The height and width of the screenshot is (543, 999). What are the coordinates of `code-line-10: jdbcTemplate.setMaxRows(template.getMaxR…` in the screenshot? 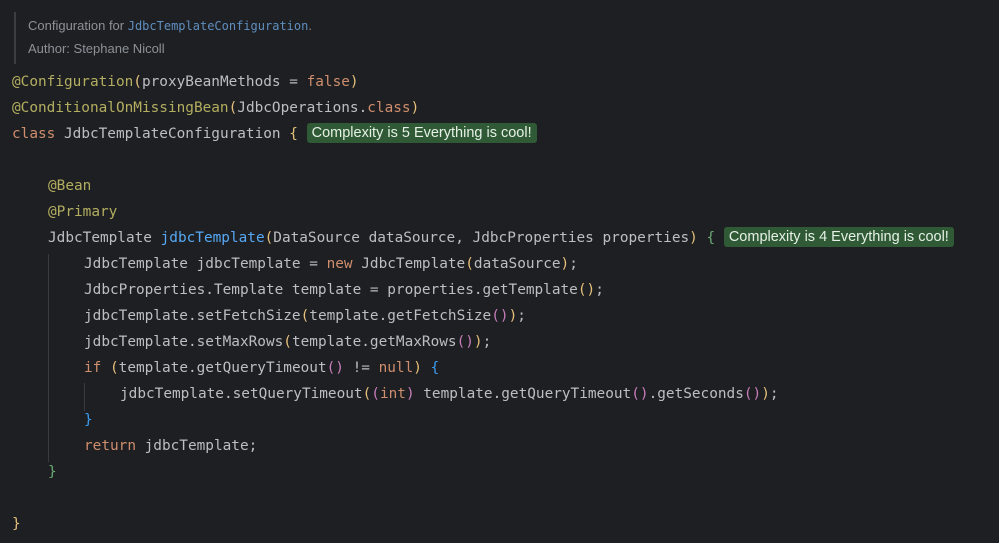 It's located at (287, 342).